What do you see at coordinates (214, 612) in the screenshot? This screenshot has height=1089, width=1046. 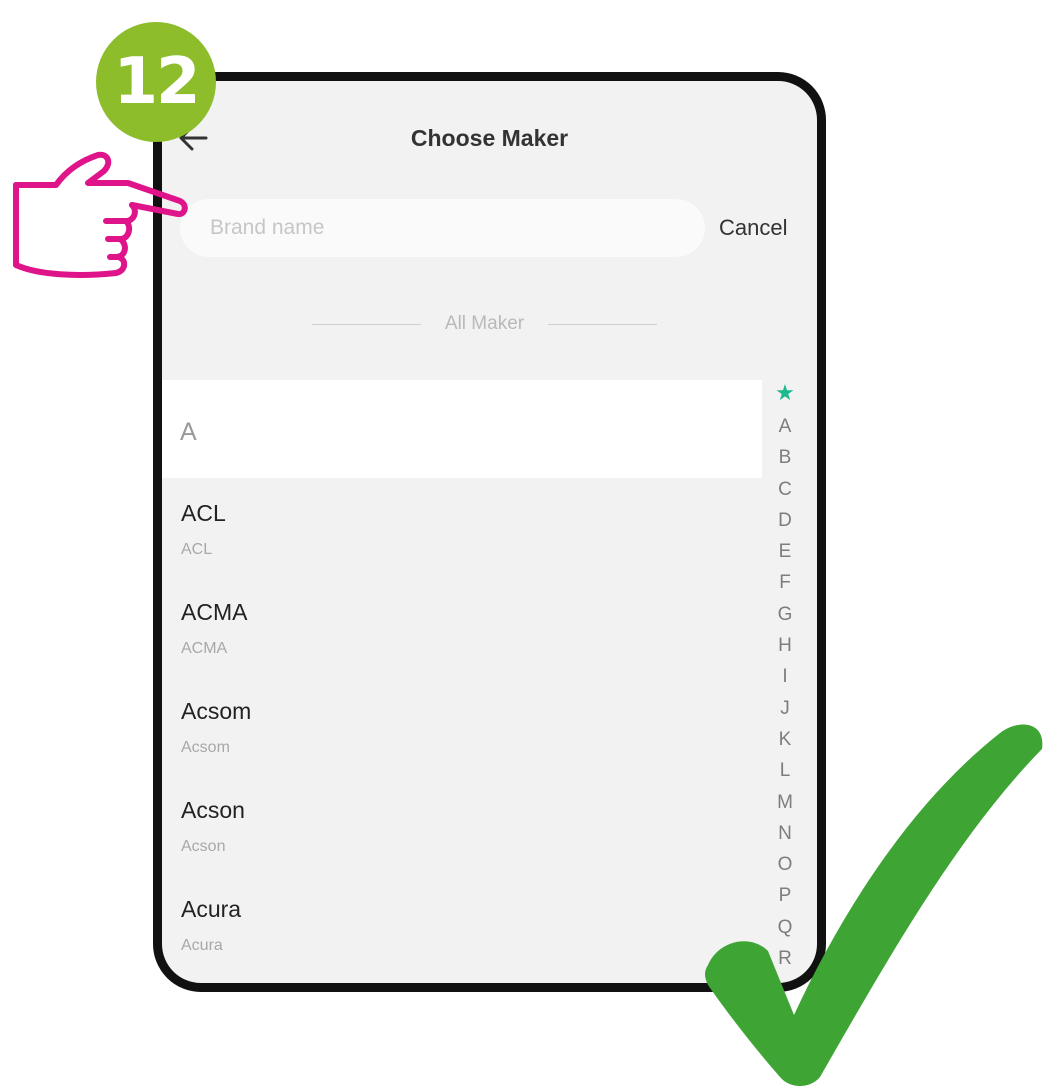 I see `maker-name: ACMA` at bounding box center [214, 612].